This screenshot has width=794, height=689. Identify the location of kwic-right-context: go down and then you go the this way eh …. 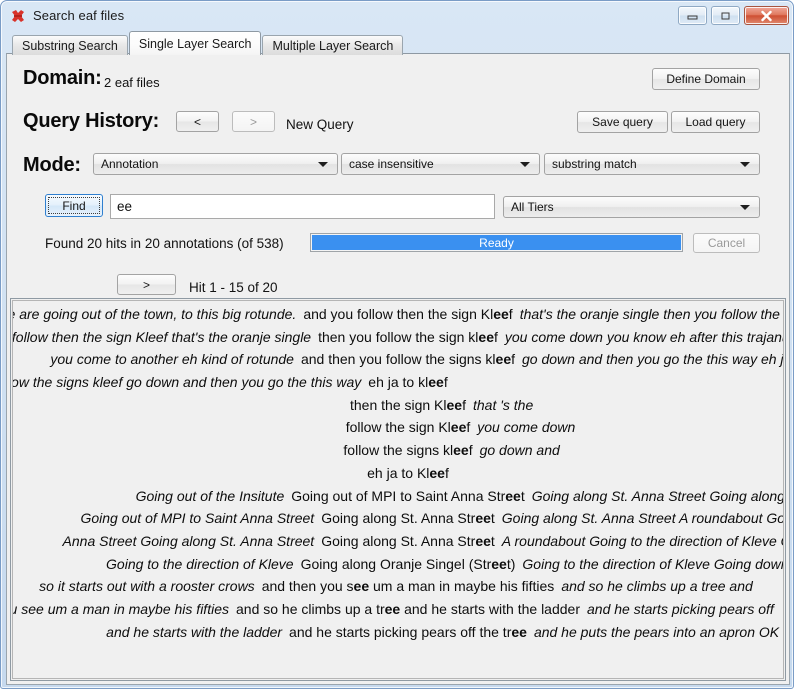
(653, 359).